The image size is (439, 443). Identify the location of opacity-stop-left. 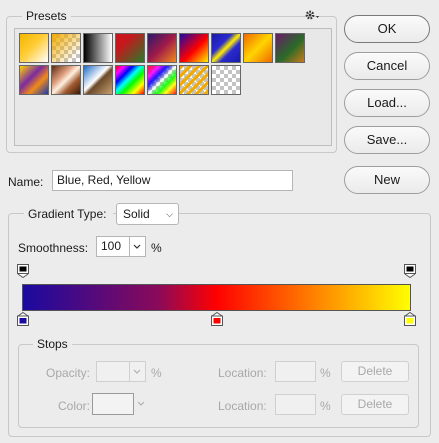
(23, 271).